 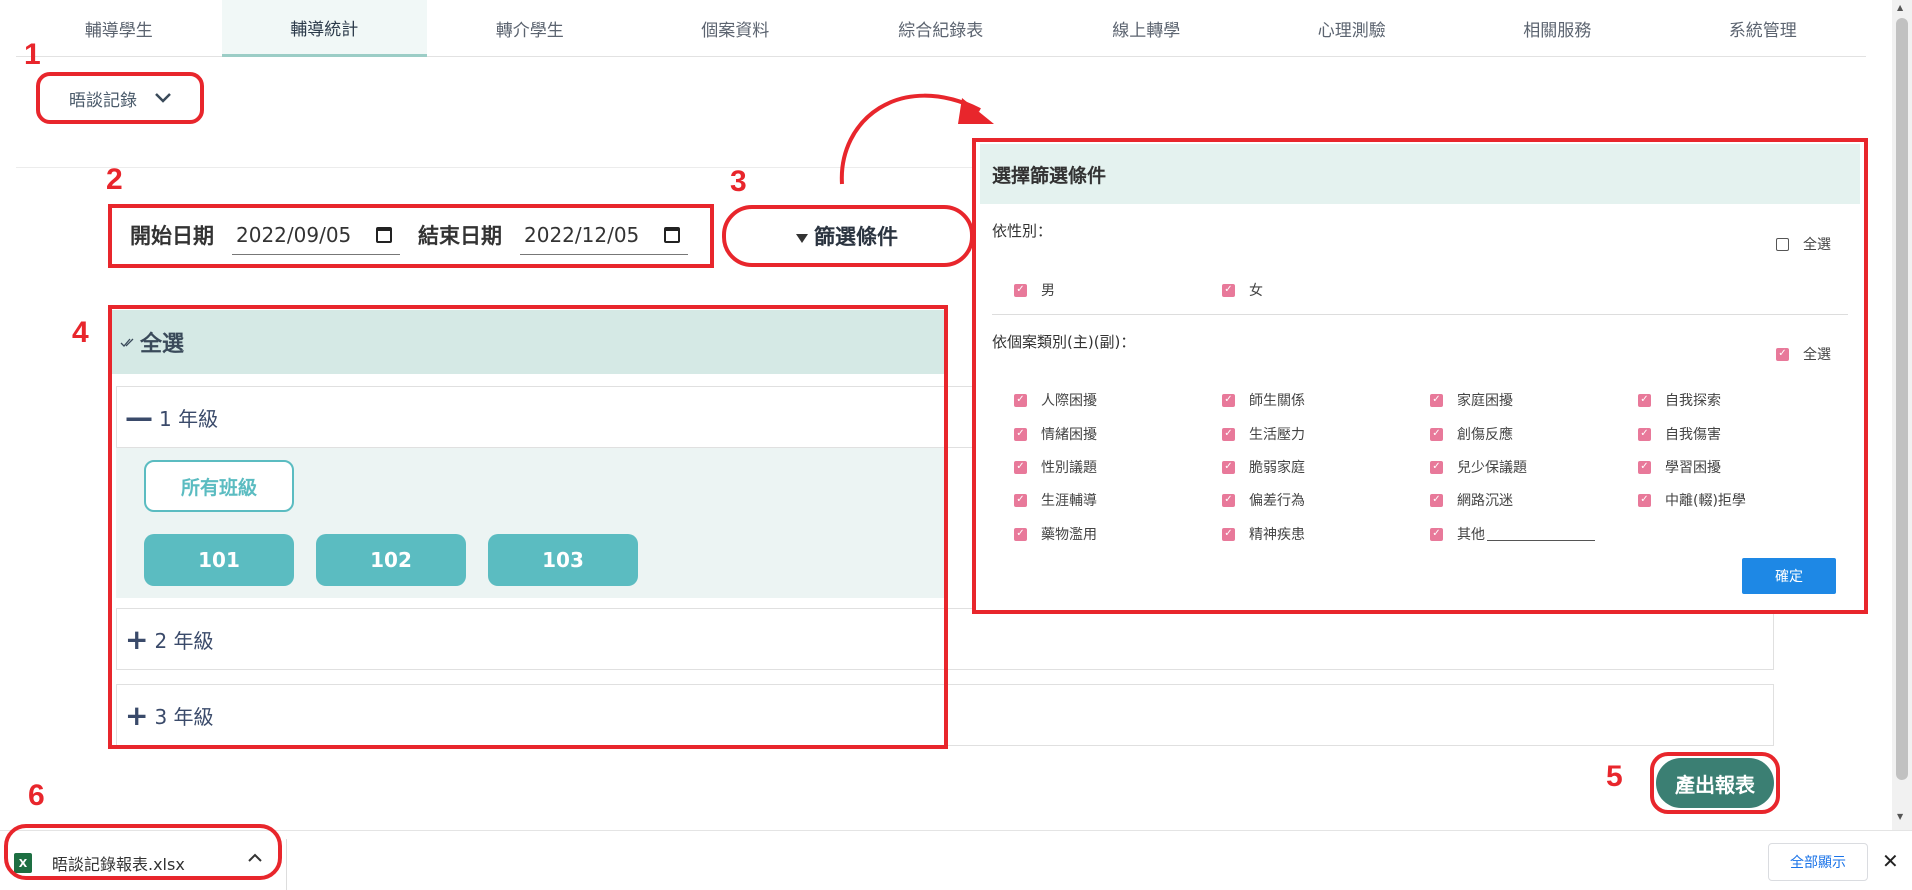 I want to click on scroll-up-icon: ▲, so click(x=1900, y=7).